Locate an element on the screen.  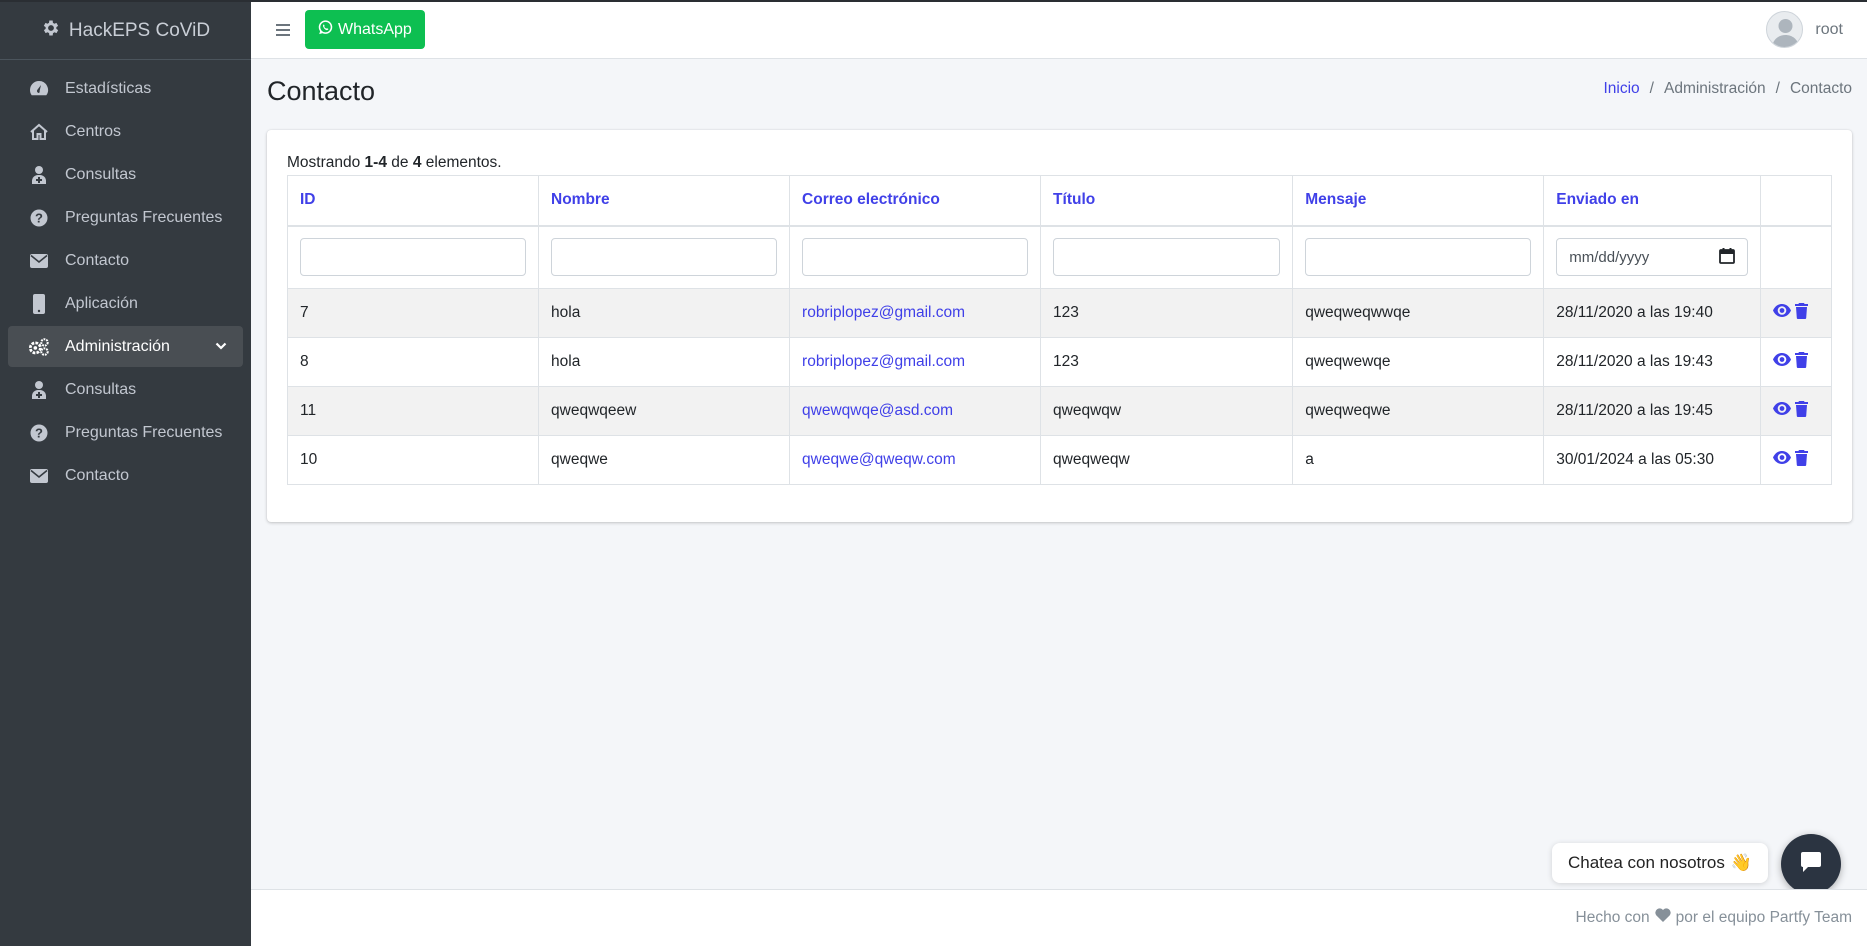
hamburger-menu-icon is located at coordinates (283, 30).